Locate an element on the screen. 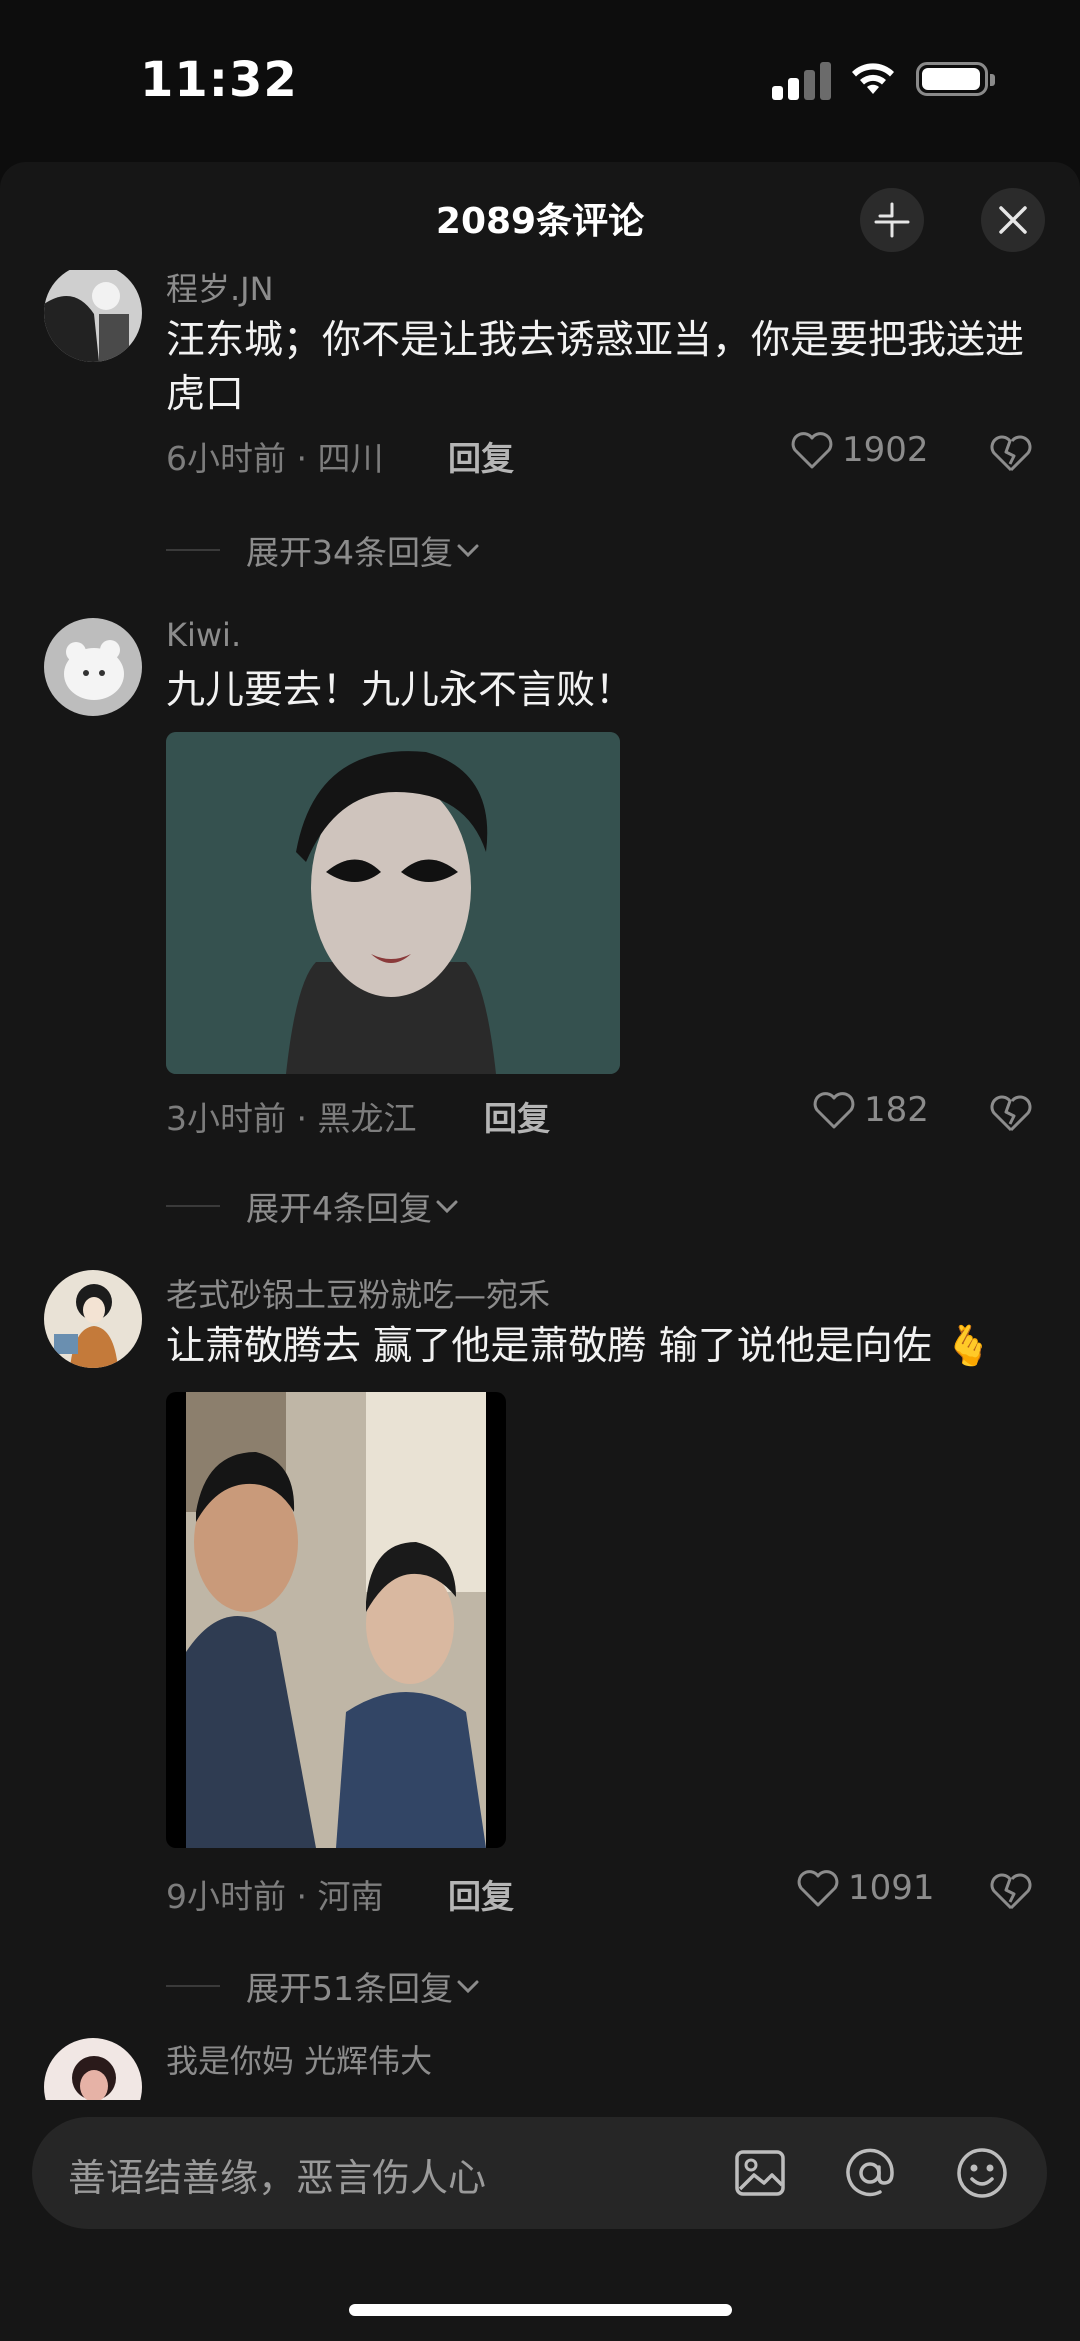 The image size is (1080, 2341). comment-meta: 9小时前 · 河南 is located at coordinates (275, 1896).